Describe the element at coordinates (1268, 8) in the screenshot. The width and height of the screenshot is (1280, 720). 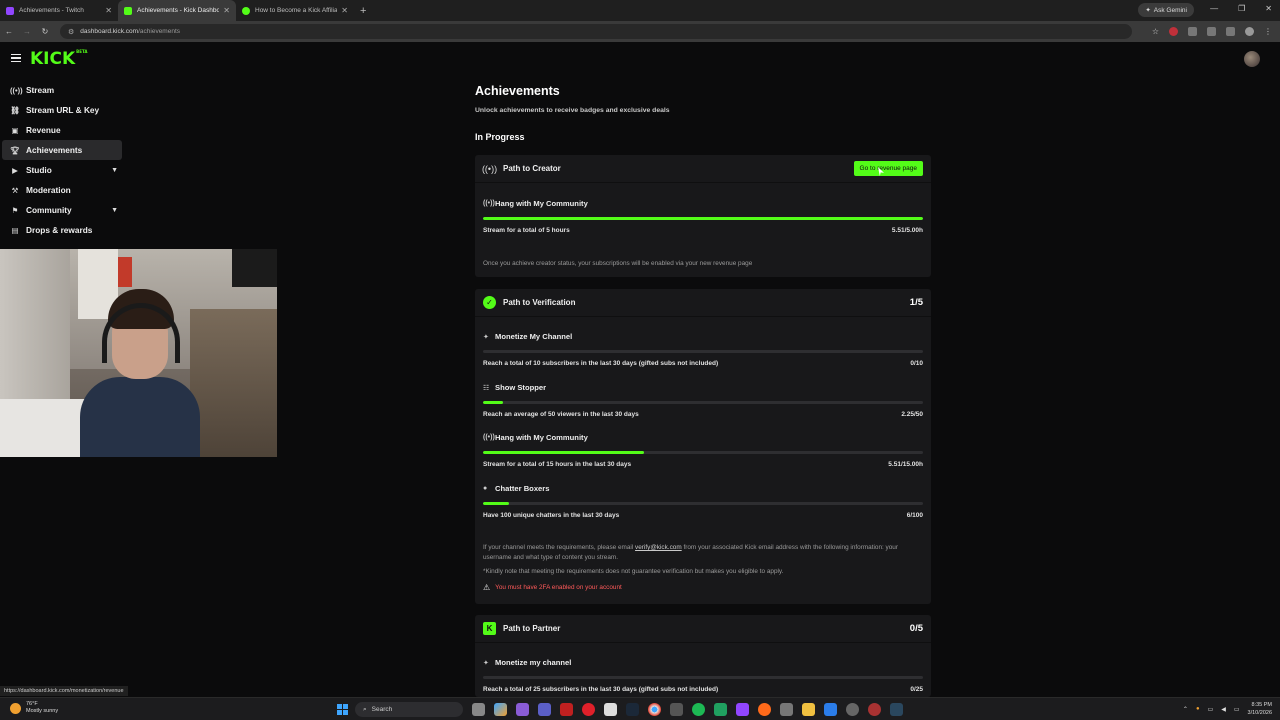
I see `close-window-icon: ✕` at that location.